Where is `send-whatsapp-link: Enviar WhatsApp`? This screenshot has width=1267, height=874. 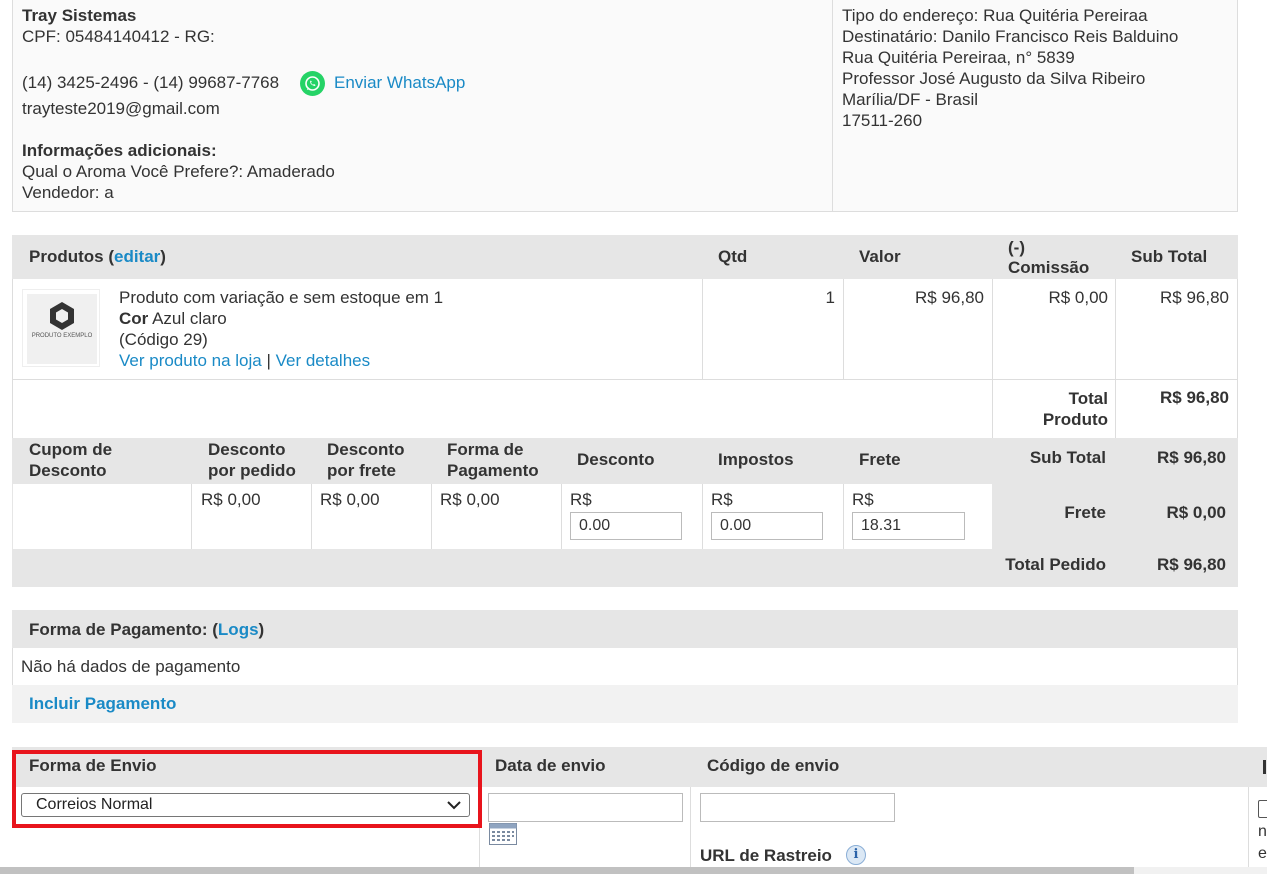
send-whatsapp-link: Enviar WhatsApp is located at coordinates (399, 83).